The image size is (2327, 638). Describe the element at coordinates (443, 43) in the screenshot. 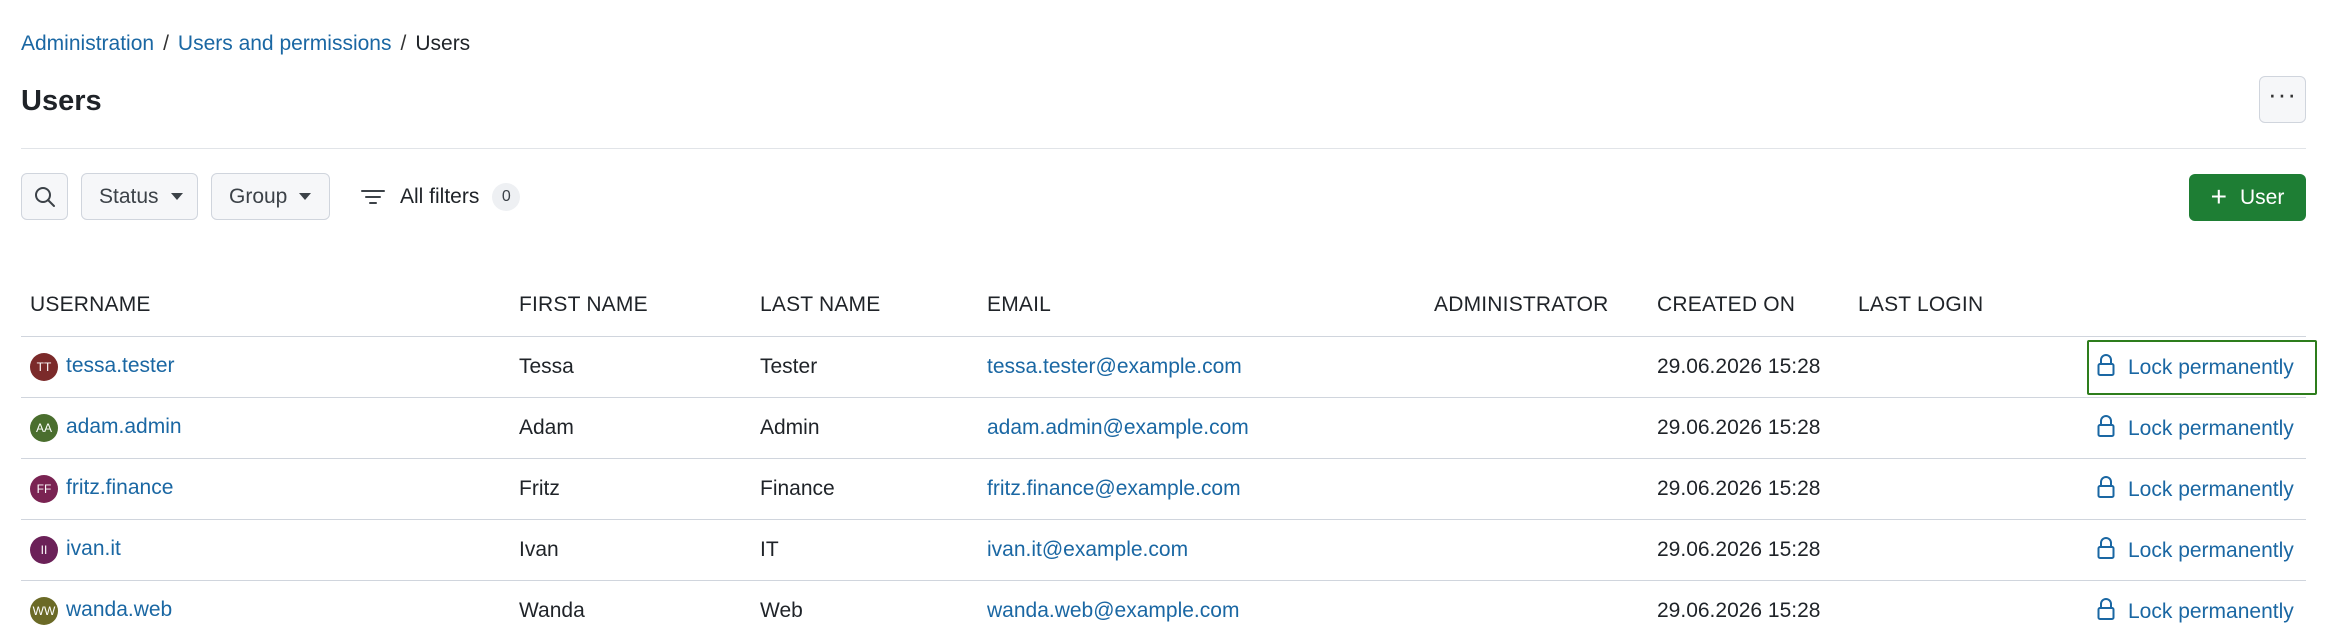

I see `breadcrumb-current: Users` at that location.